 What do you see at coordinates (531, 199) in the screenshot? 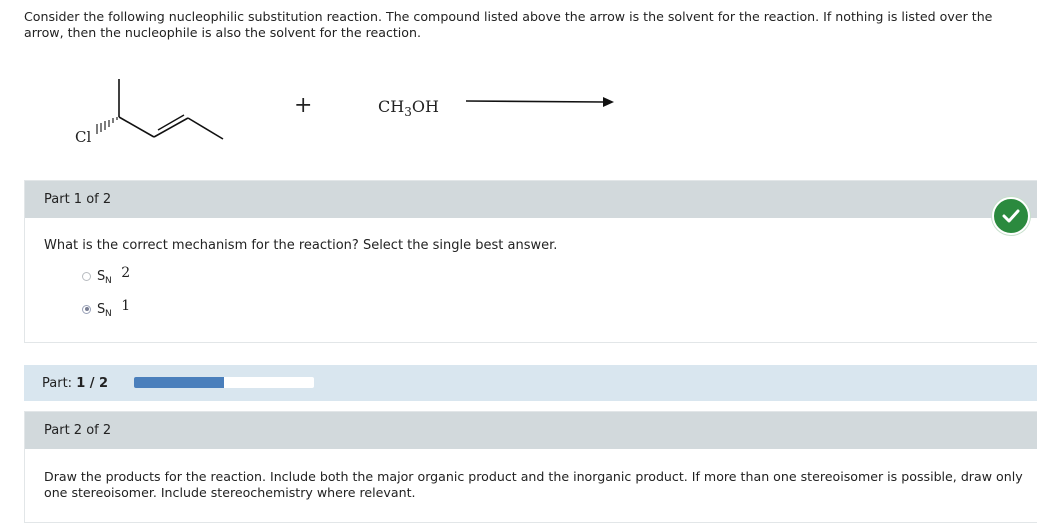
I see `part1-header: Part 1 of 2` at bounding box center [531, 199].